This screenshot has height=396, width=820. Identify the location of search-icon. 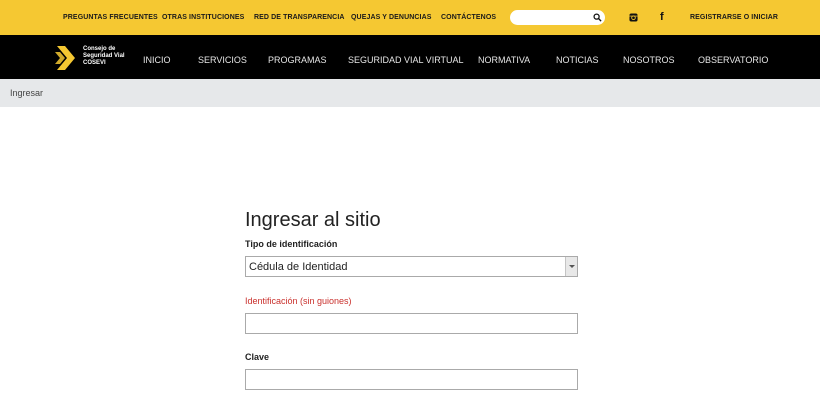
(597, 17).